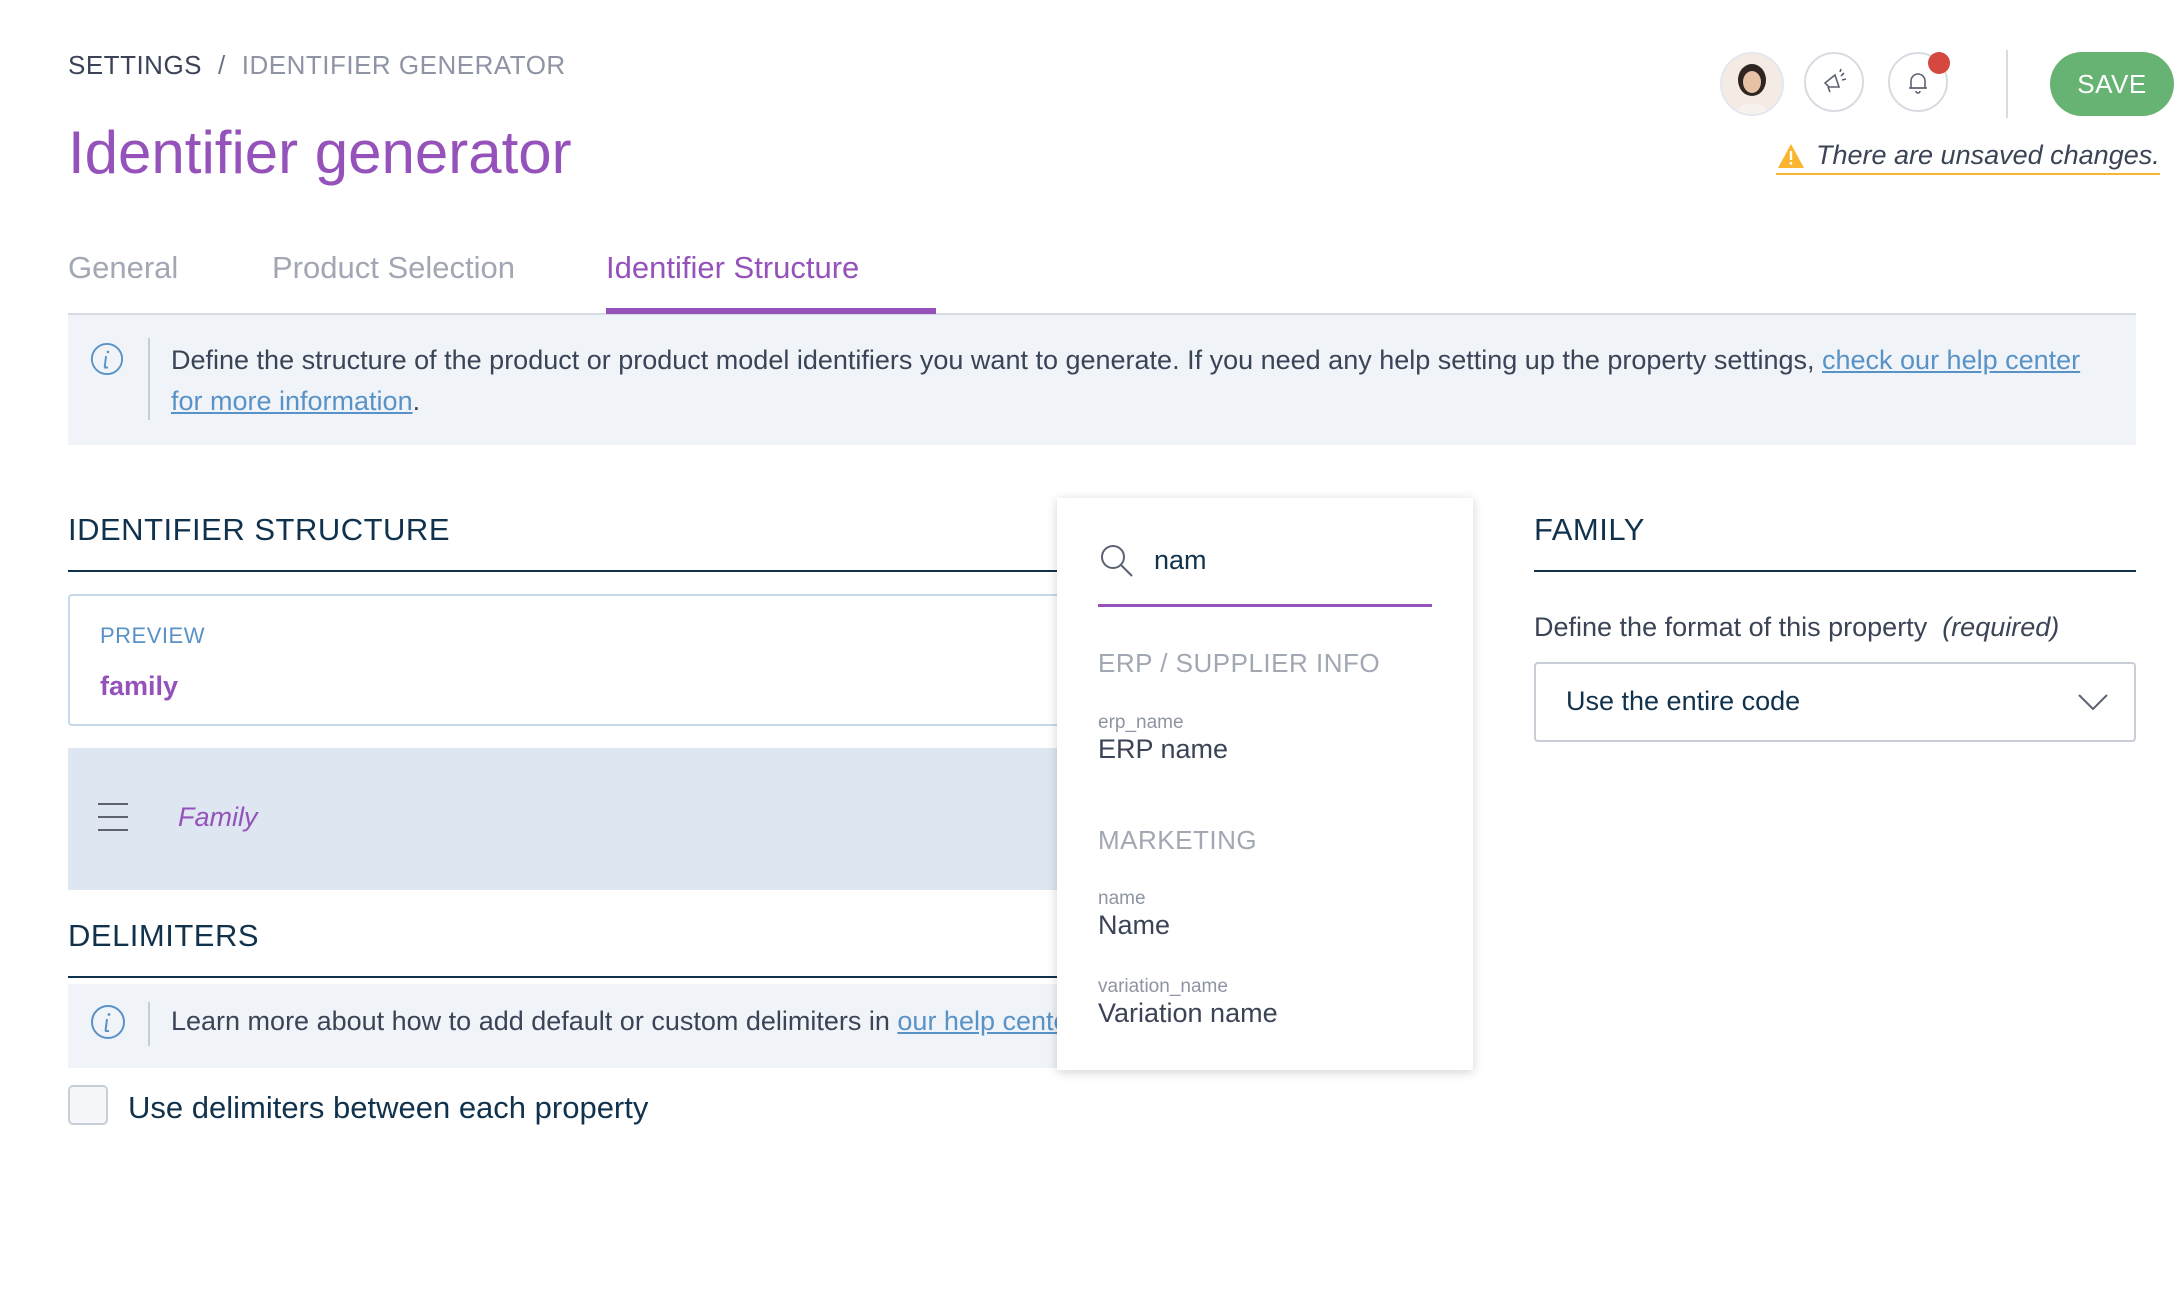  Describe the element at coordinates (1939, 63) in the screenshot. I see `notification-badge` at that location.